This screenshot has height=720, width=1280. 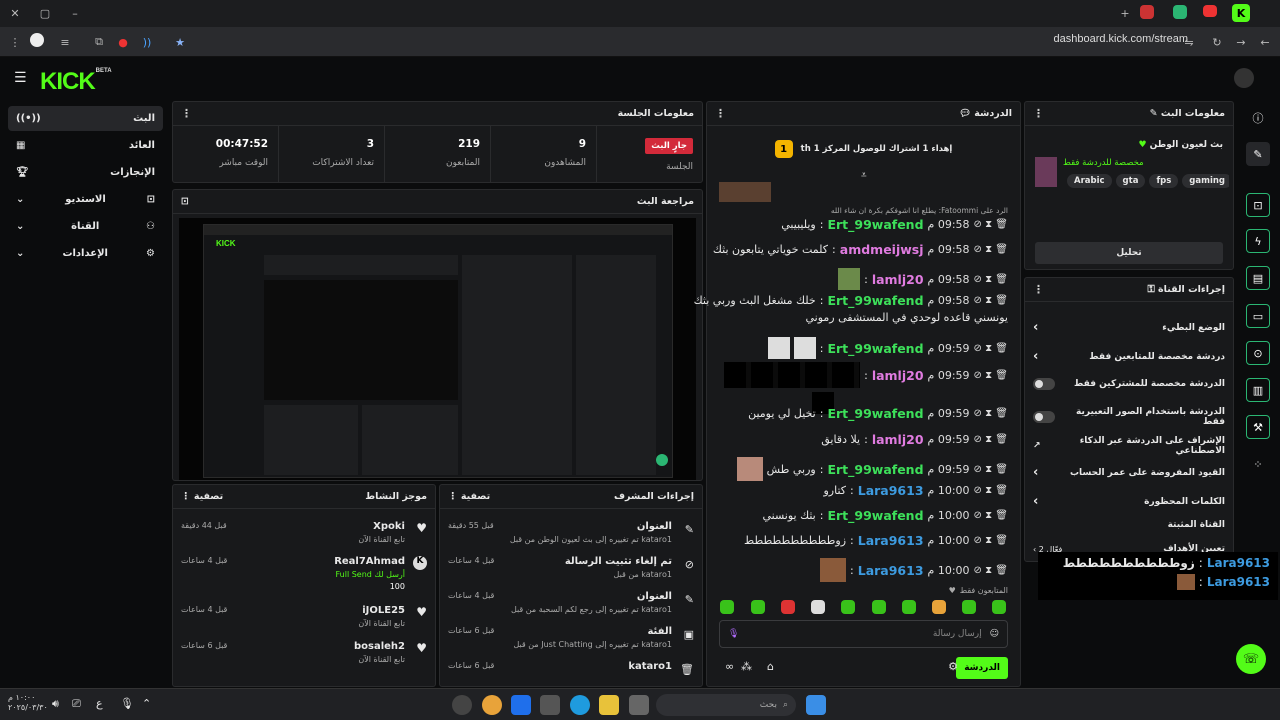 What do you see at coordinates (1258, 205) in the screenshot?
I see `preview-toggle-icon: ⊡` at bounding box center [1258, 205].